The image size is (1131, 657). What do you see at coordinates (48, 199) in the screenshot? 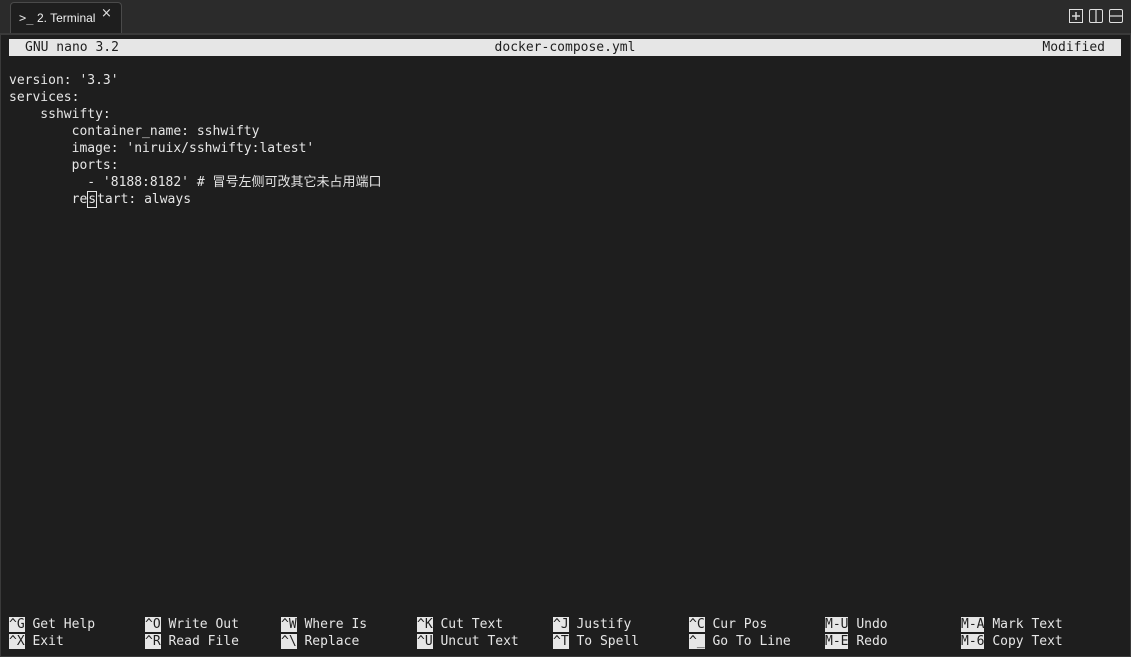
I see `line-text-before-cursor: re` at bounding box center [48, 199].